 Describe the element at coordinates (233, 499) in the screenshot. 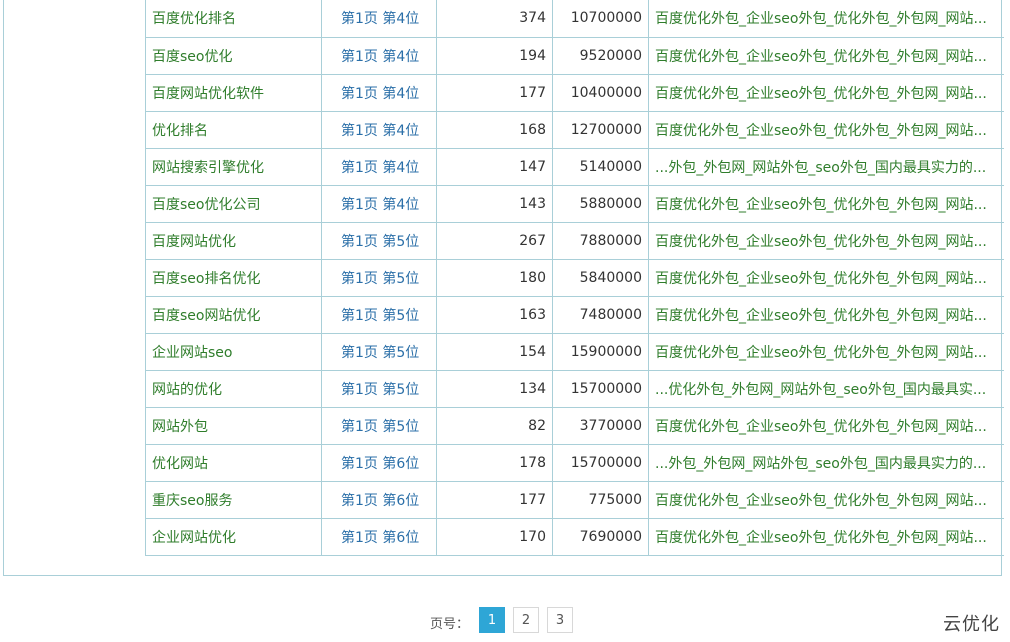

I see `keyword-cell: 重庆seo服务` at that location.